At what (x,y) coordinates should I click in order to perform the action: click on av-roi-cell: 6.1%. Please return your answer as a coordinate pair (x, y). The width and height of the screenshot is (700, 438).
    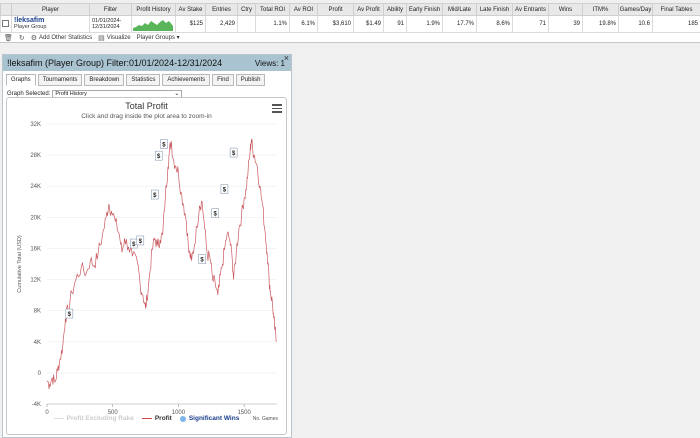
    Looking at the image, I should click on (303, 24).